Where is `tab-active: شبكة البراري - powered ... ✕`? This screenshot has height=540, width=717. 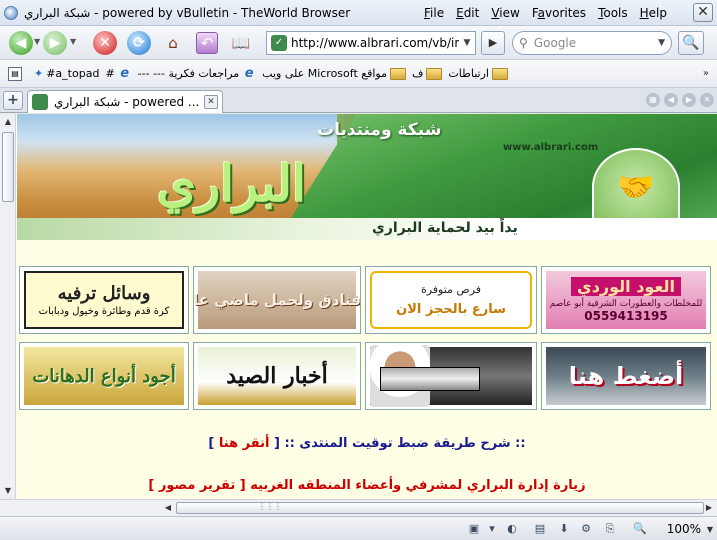
tab-active: شبكة البراري - powered ... ✕ is located at coordinates (125, 101).